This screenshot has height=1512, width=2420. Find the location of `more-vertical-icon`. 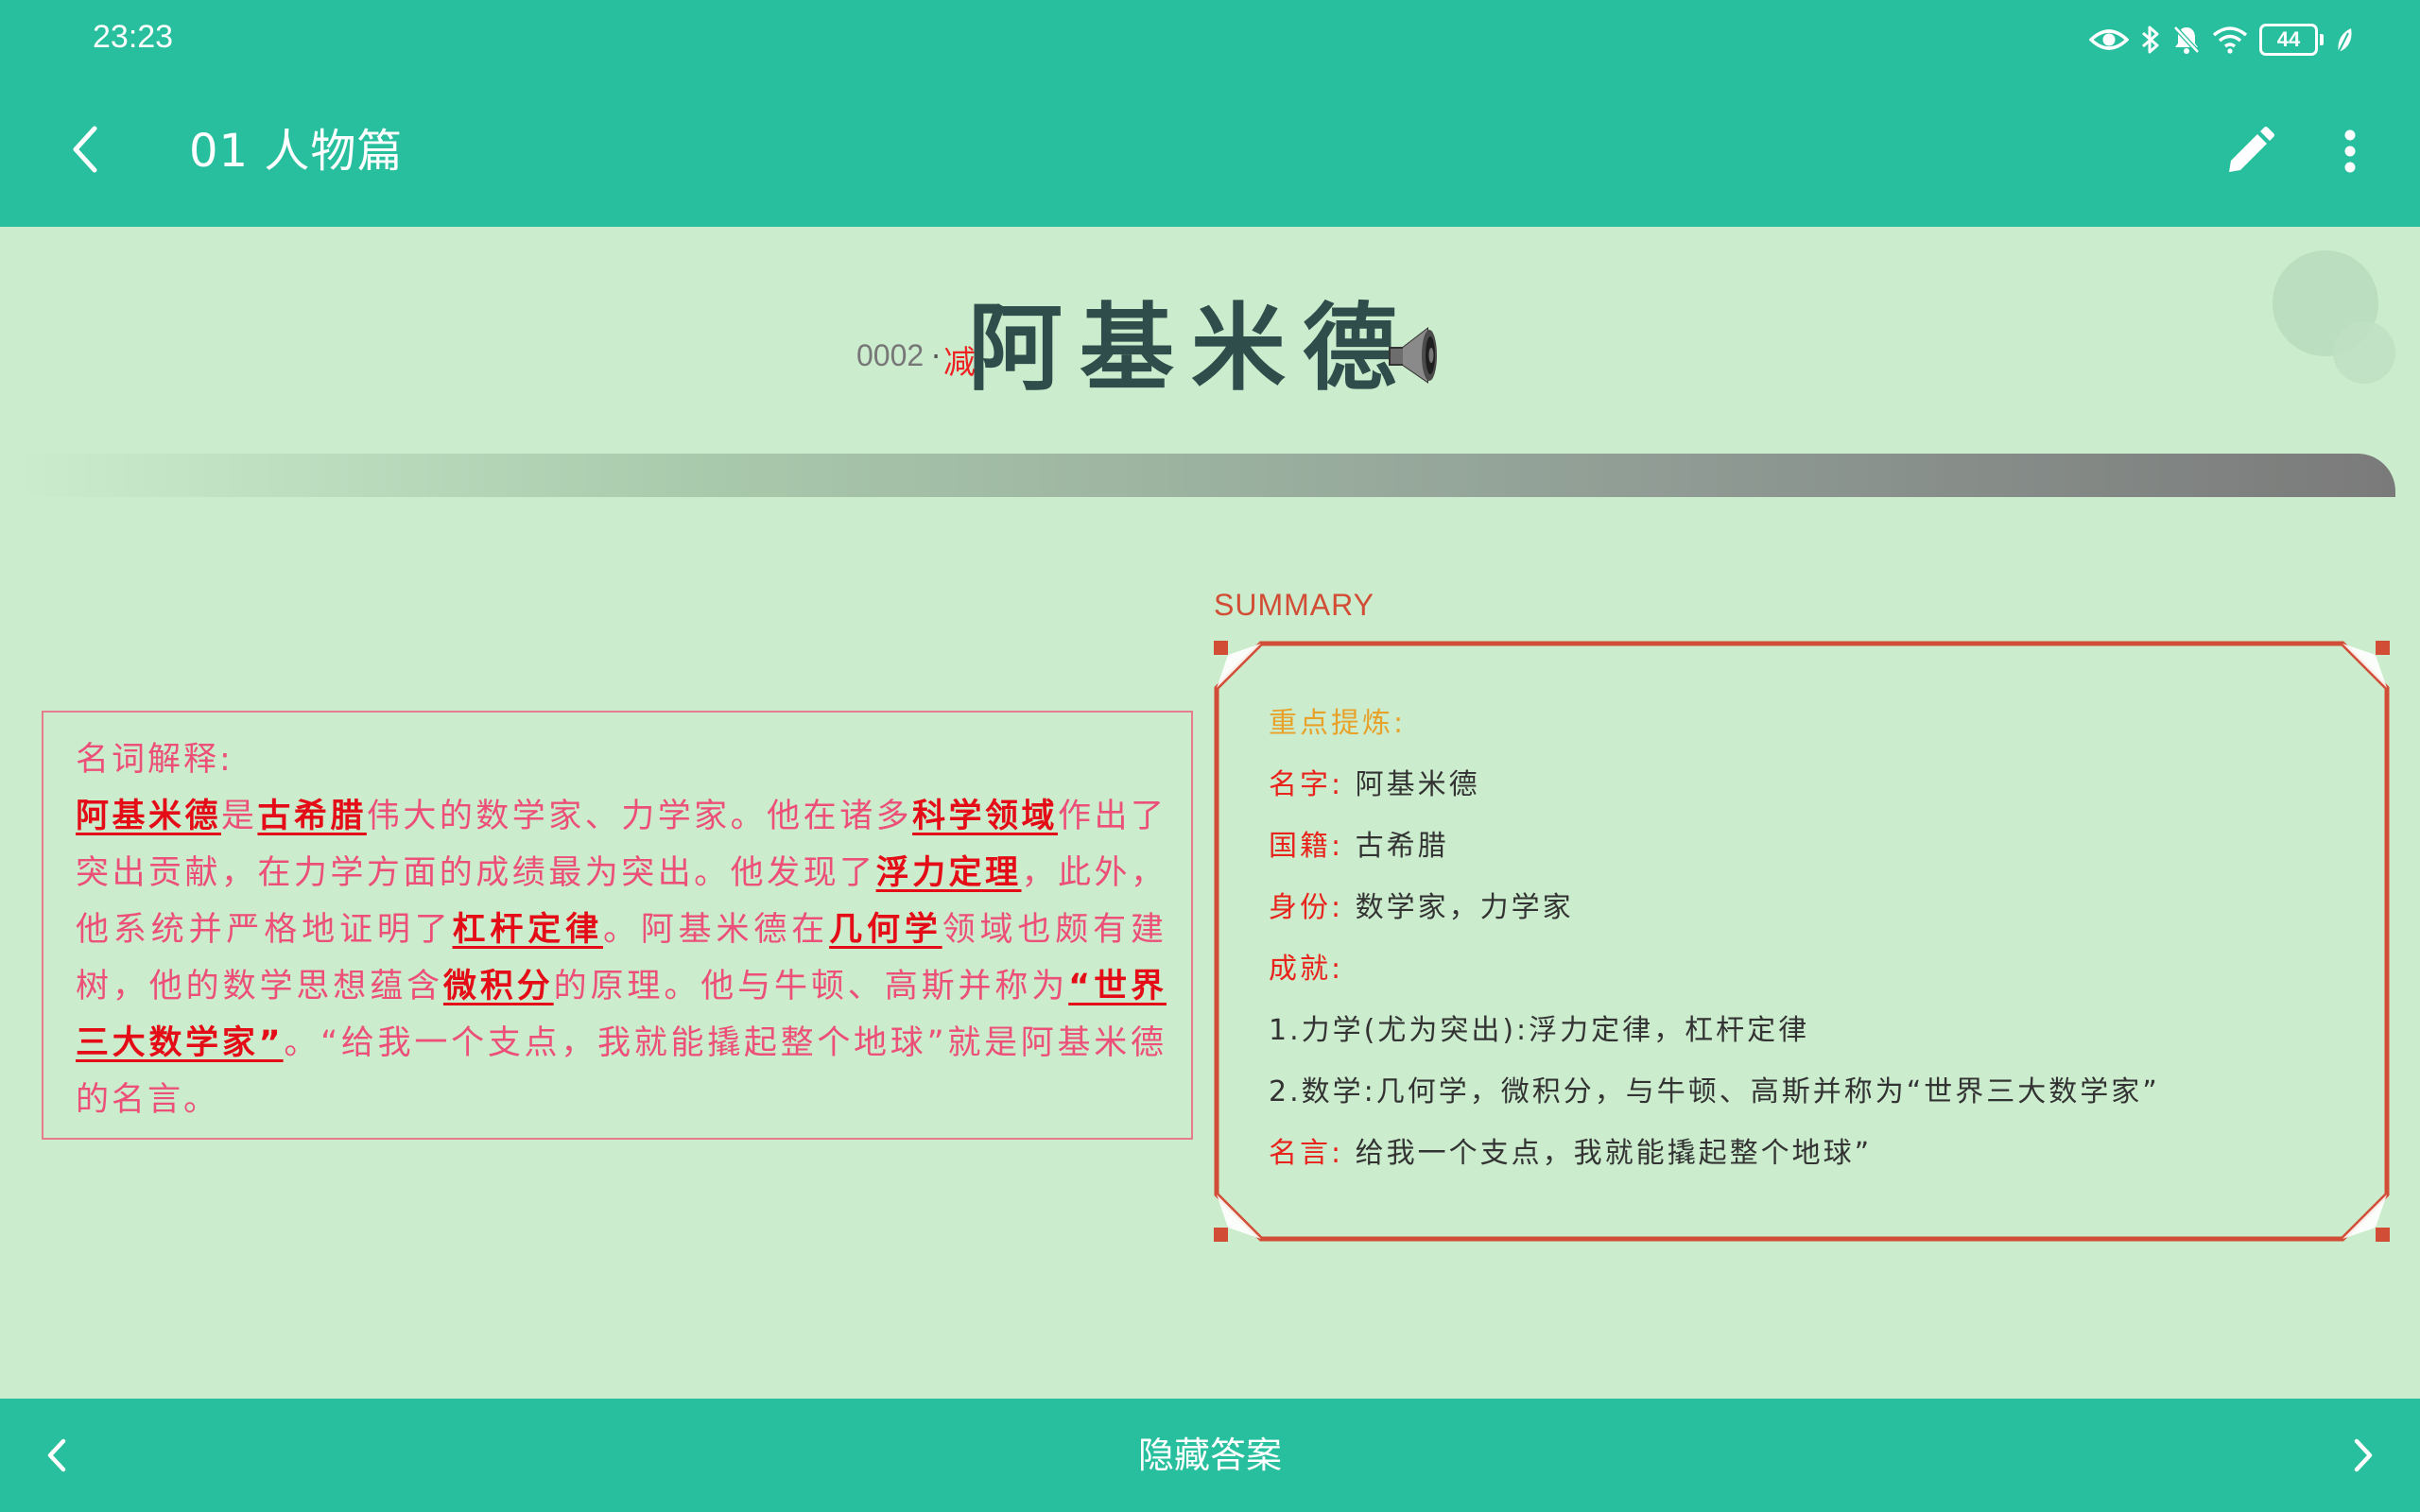

more-vertical-icon is located at coordinates (2350, 151).